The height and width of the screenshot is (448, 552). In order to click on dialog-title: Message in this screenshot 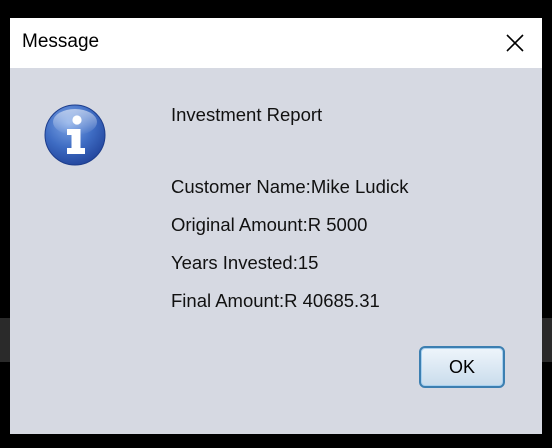, I will do `click(61, 41)`.